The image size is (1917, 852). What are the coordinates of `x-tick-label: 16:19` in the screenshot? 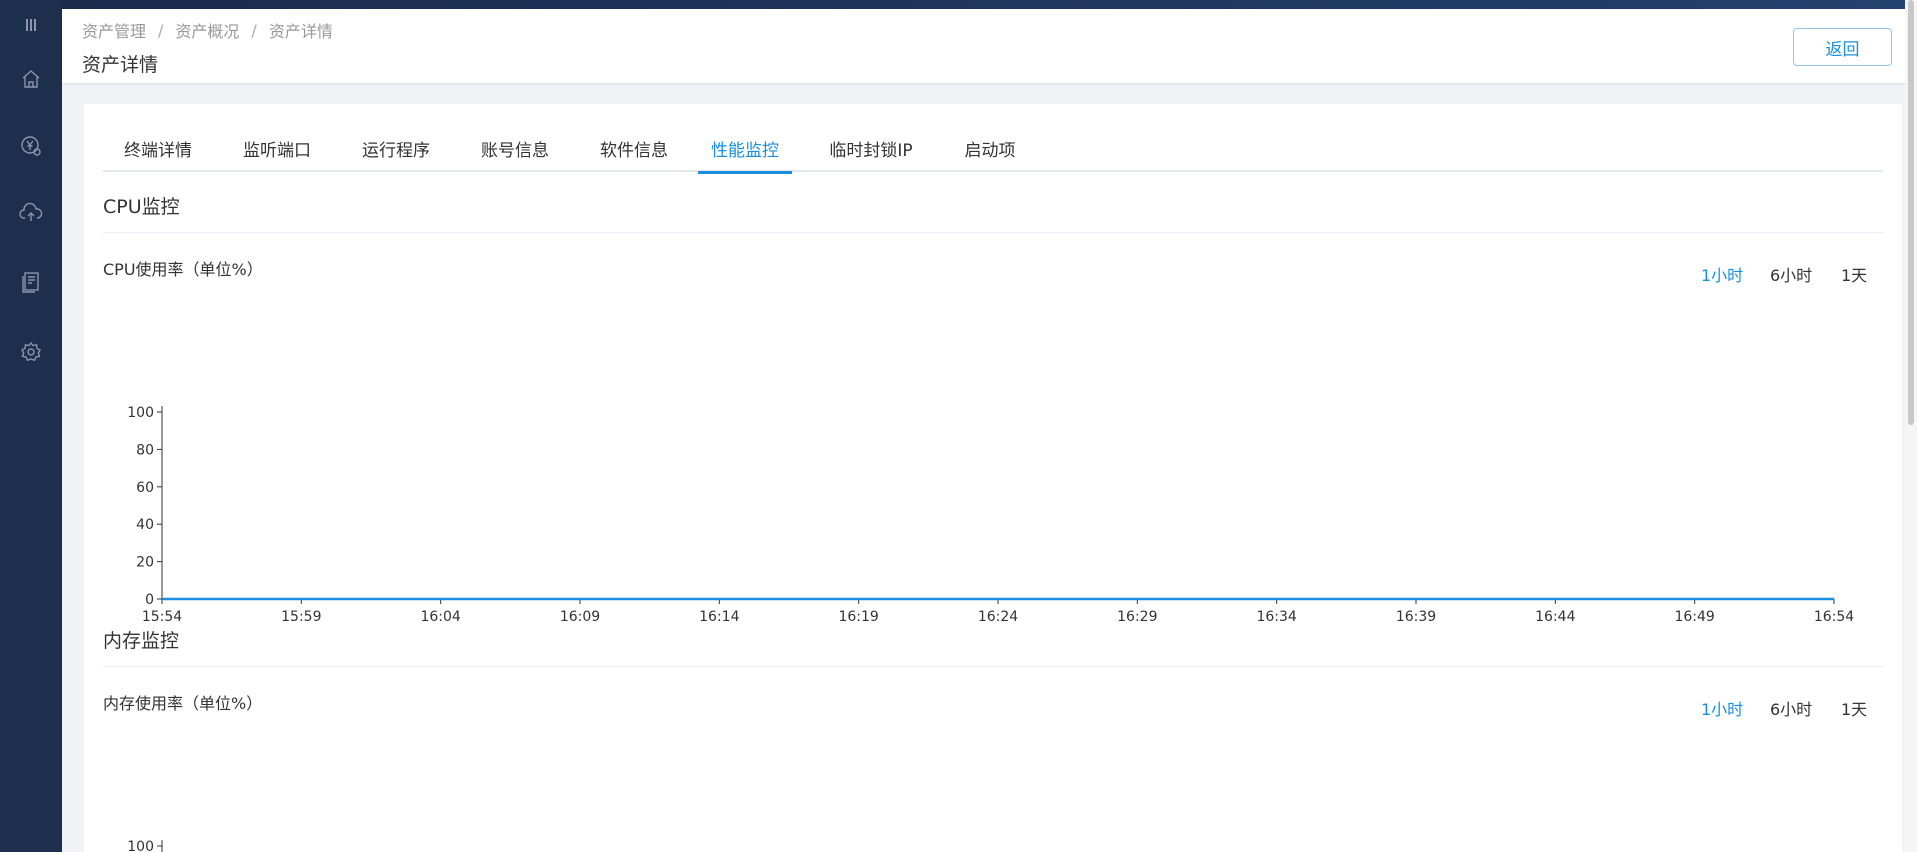 It's located at (858, 617).